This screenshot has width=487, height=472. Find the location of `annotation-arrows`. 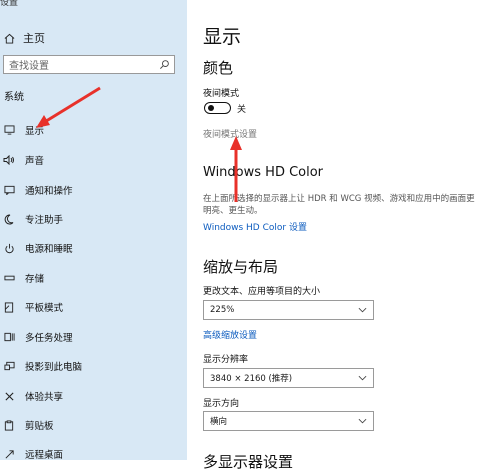

annotation-arrows is located at coordinates (139, 144).